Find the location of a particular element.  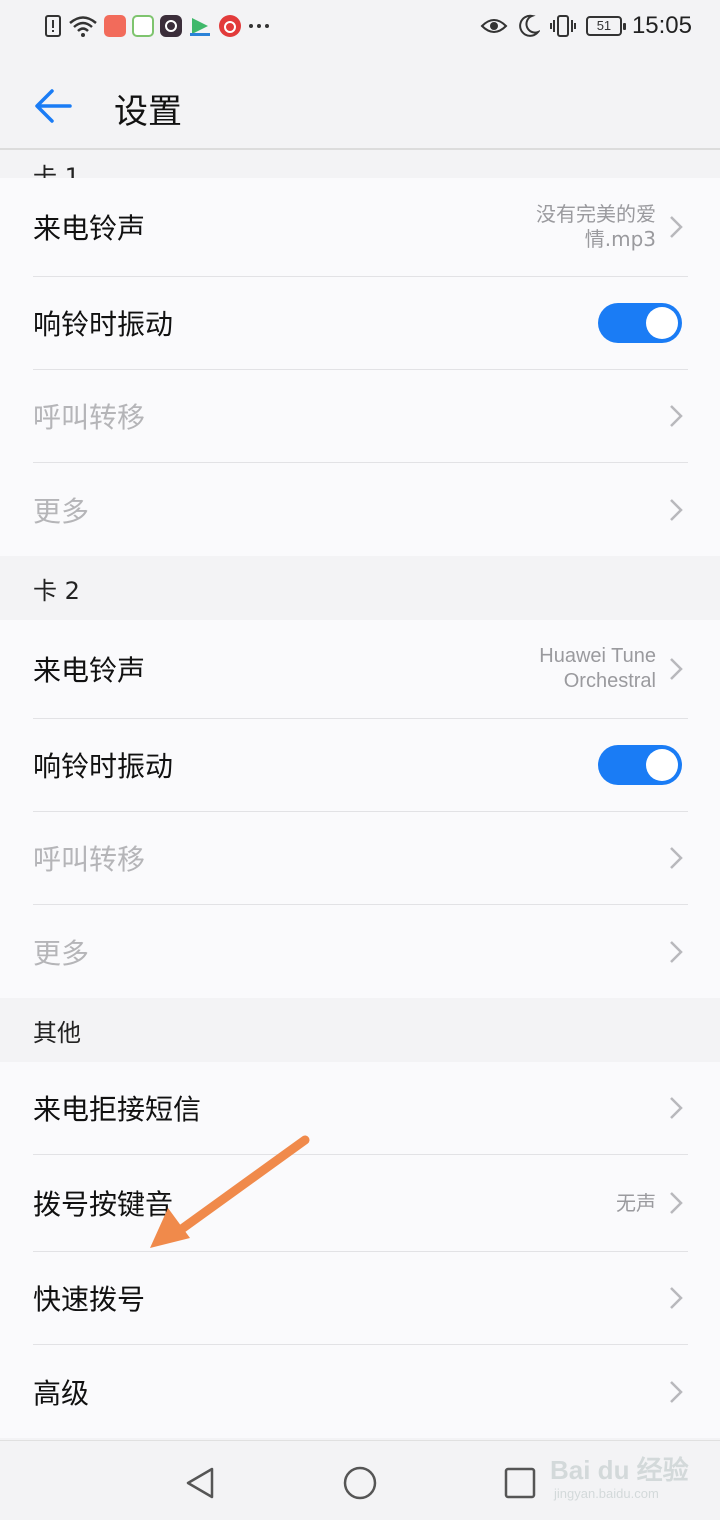

status-right-icons: 51 15:05 is located at coordinates (586, 26).